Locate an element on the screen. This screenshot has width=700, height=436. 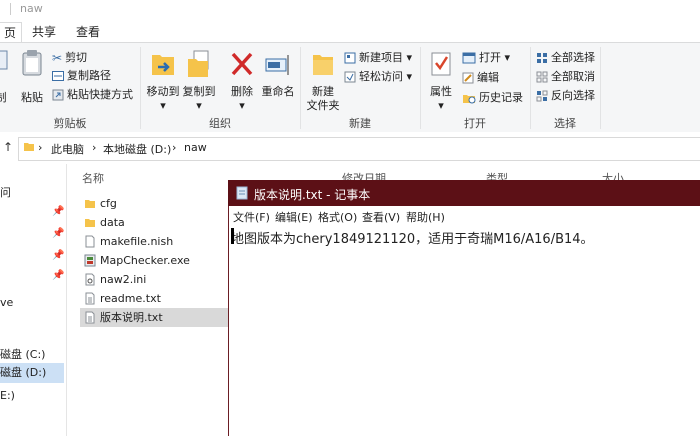
delete-button: 删除 ▾ is located at coordinates (242, 81).